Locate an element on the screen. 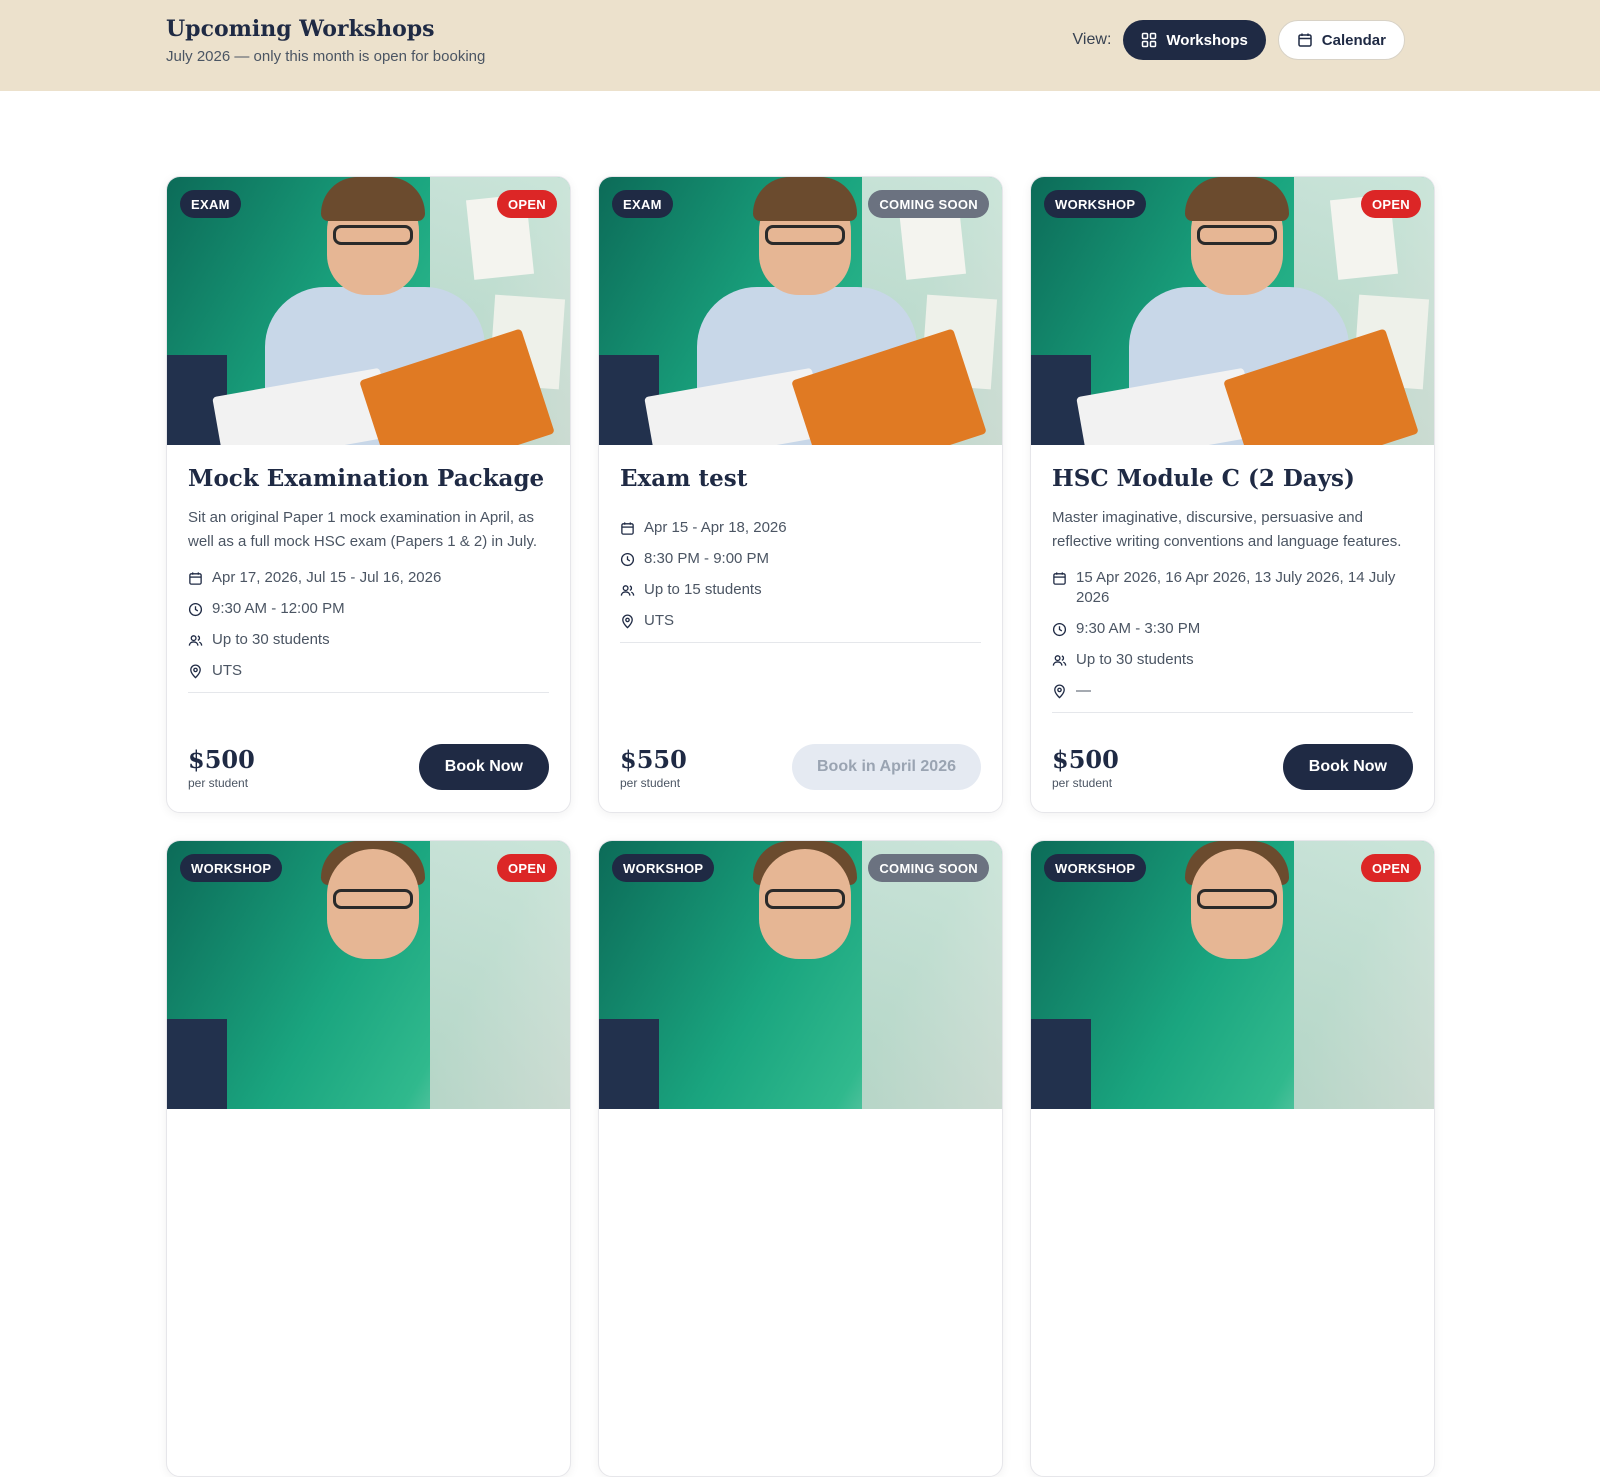 The height and width of the screenshot is (1477, 1600). price: $550 is located at coordinates (653, 759).